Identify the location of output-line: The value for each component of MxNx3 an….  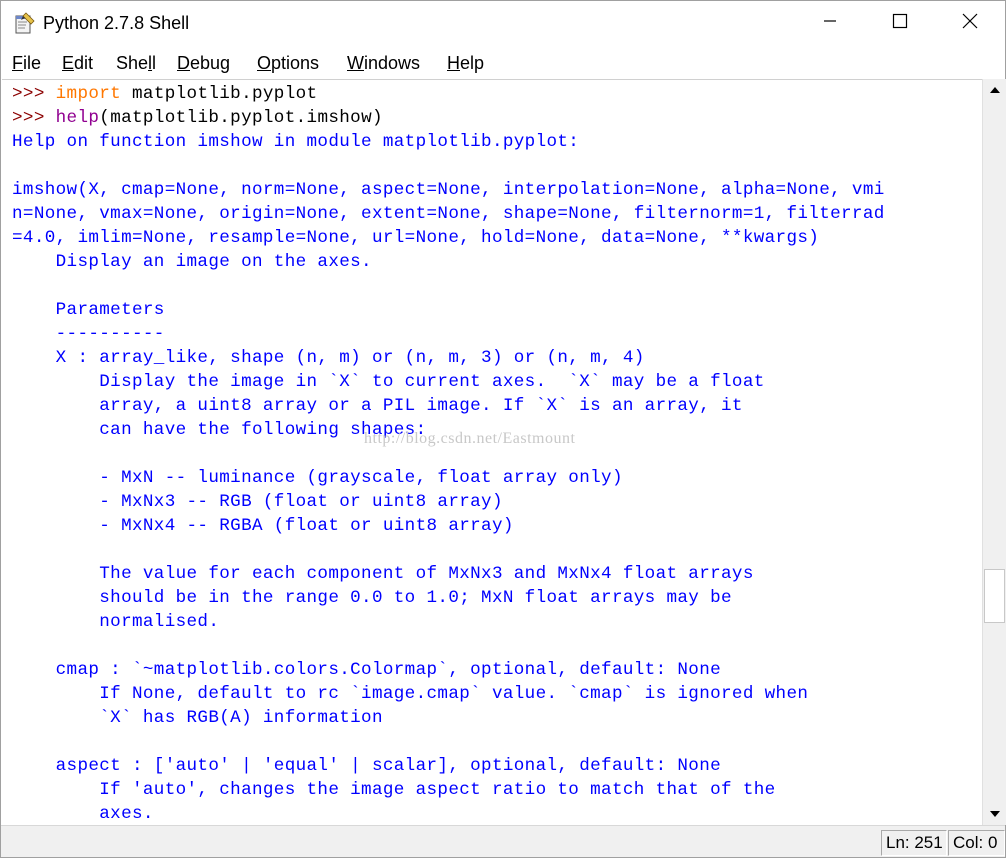
(383, 574).